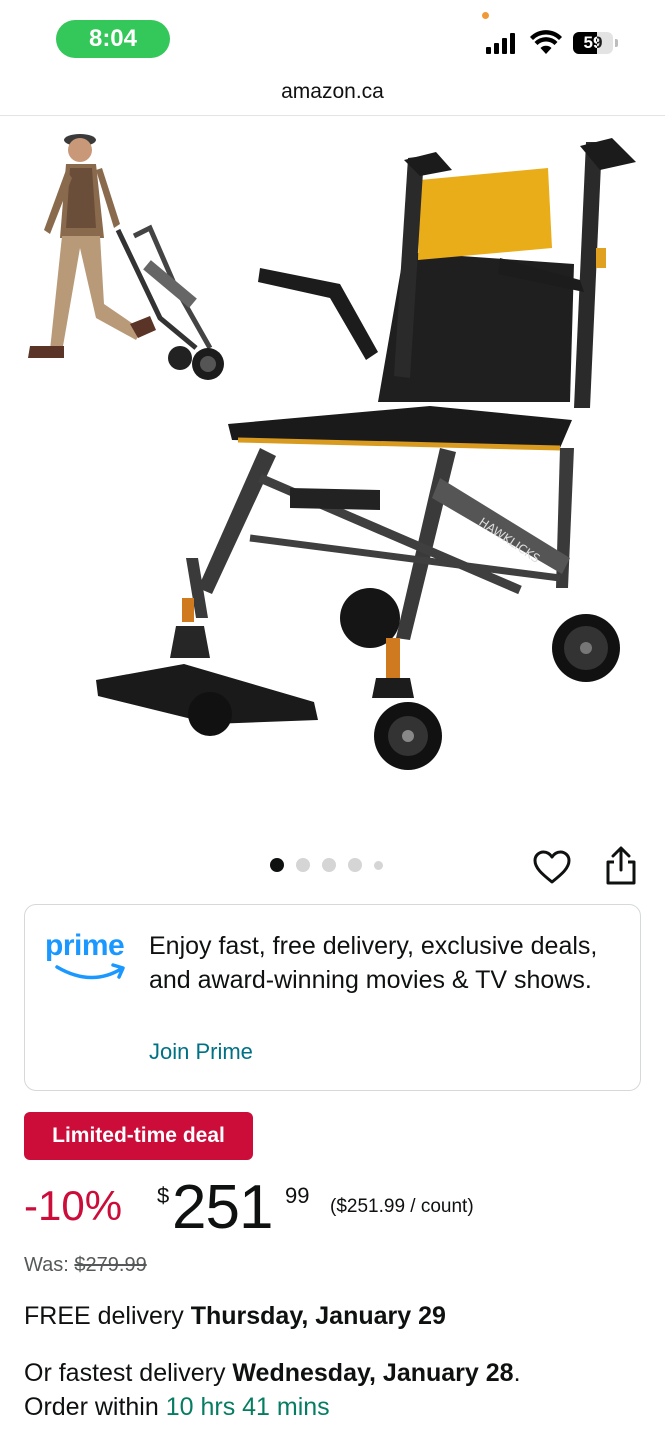 The width and height of the screenshot is (665, 1440). I want to click on prime-logo: prime, so click(91, 959).